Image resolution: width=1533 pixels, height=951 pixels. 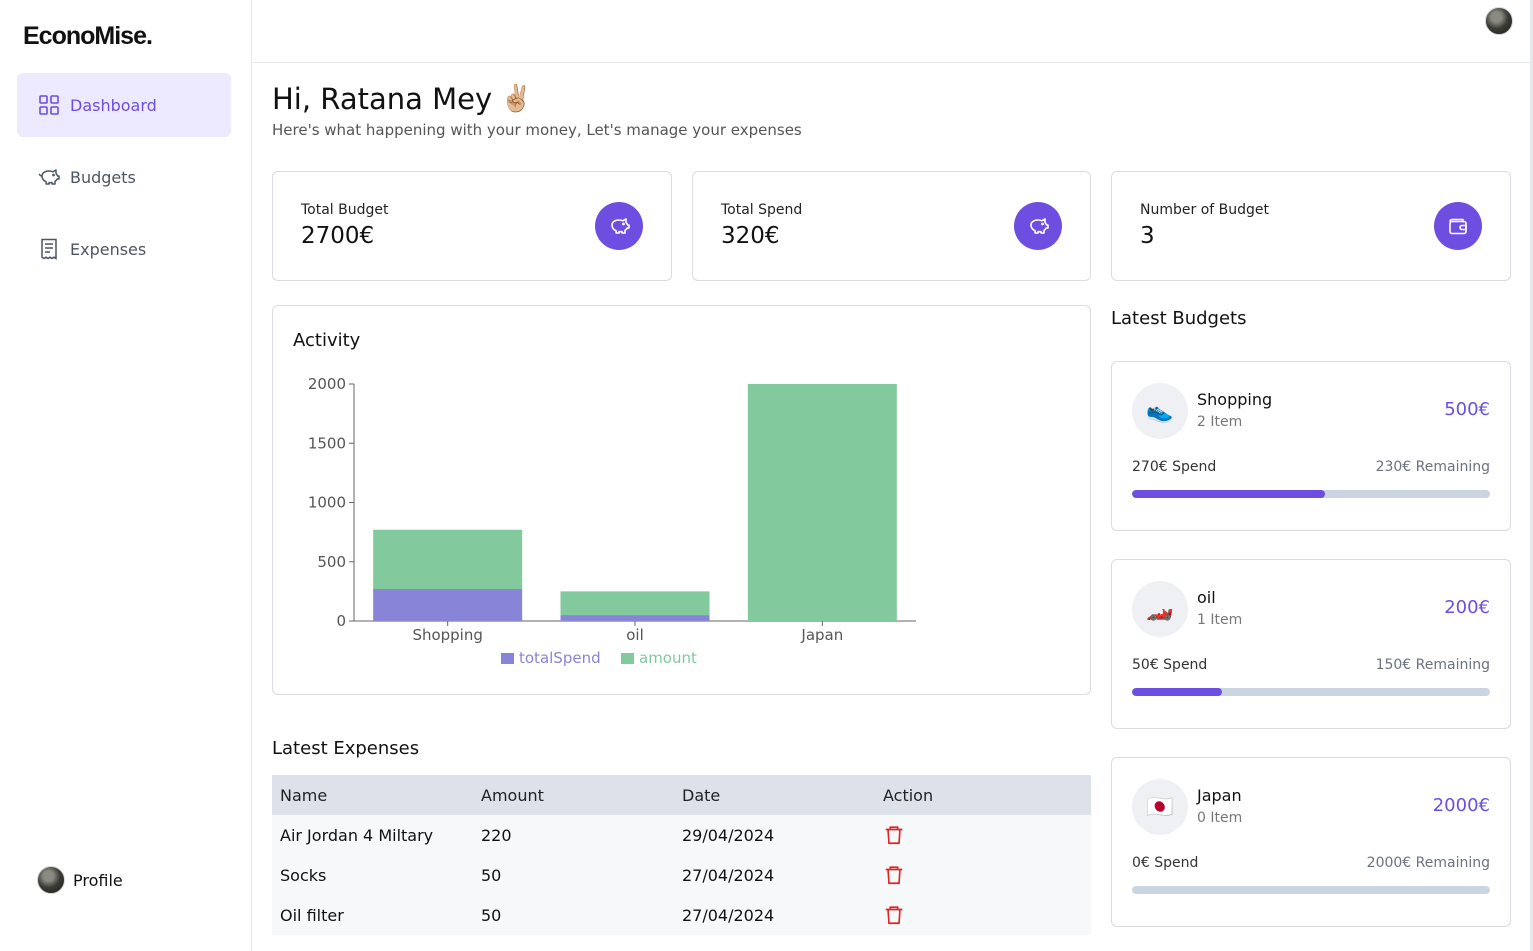 What do you see at coordinates (1461, 805) in the screenshot?
I see `budget-amount: 2000€` at bounding box center [1461, 805].